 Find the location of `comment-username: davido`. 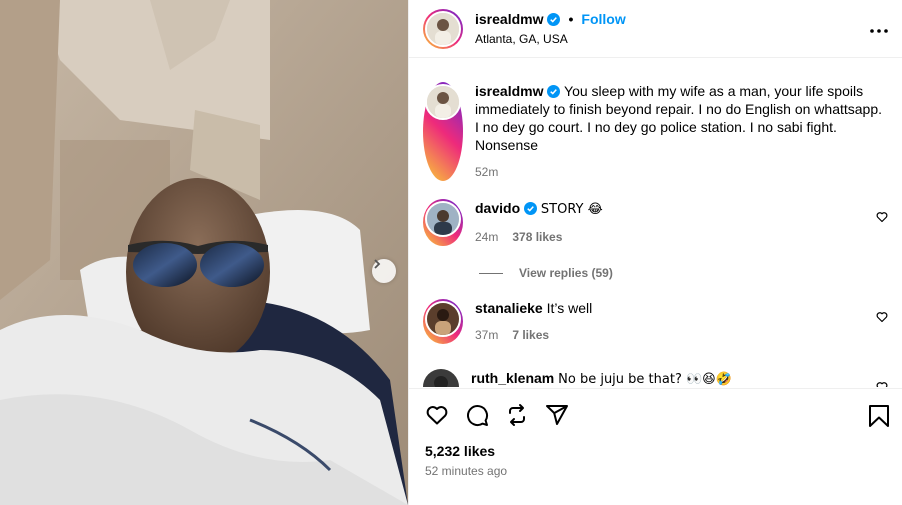

comment-username: davido is located at coordinates (497, 208).